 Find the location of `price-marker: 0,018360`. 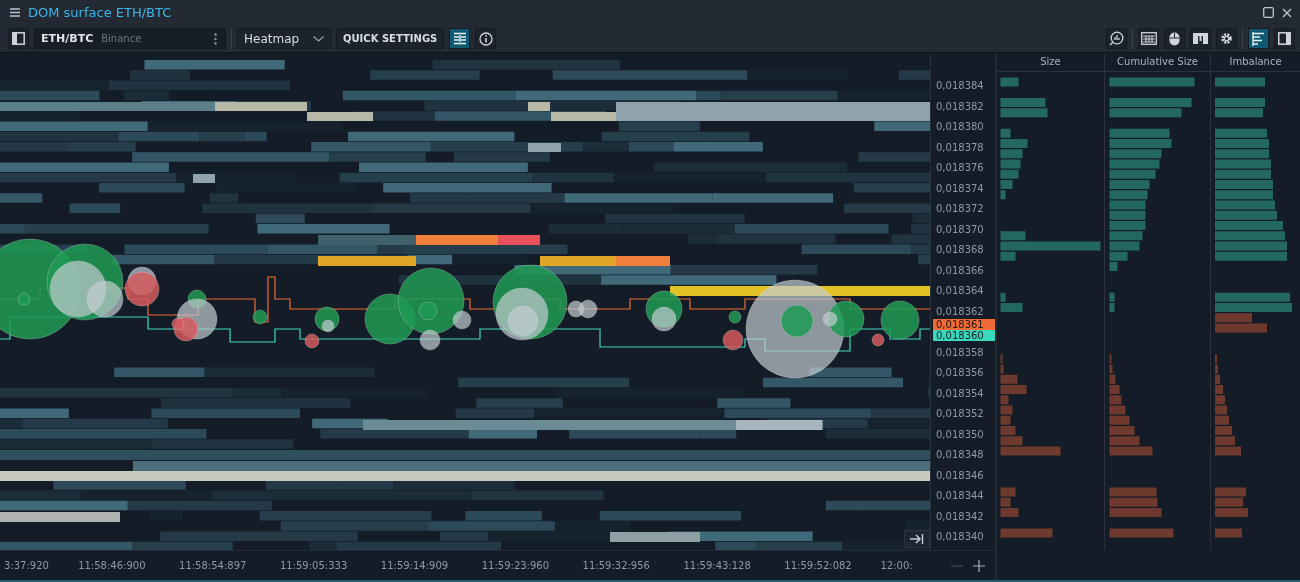

price-marker: 0,018360 is located at coordinates (964, 335).